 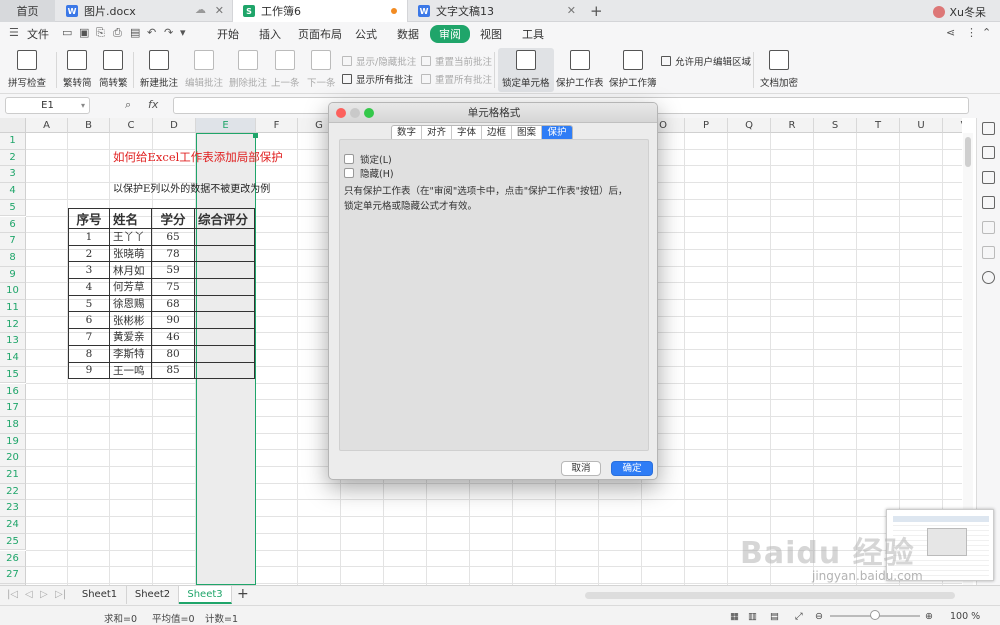 What do you see at coordinates (13, 175) in the screenshot?
I see `row-header-3: 3` at bounding box center [13, 175].